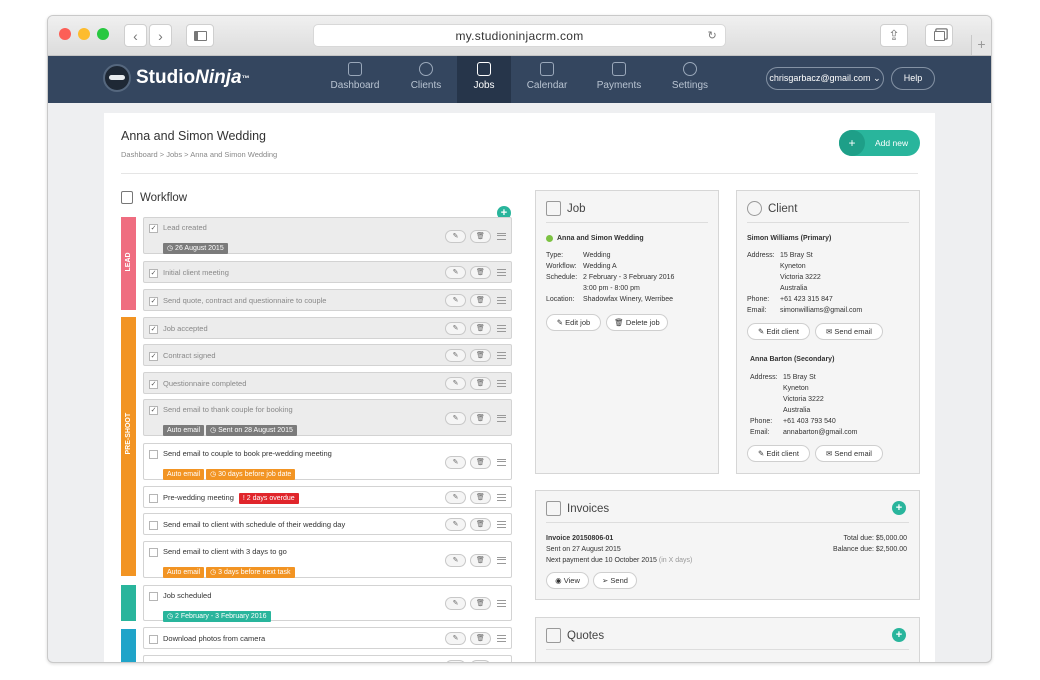 Image resolution: width=1040 pixels, height=680 pixels. What do you see at coordinates (65, 34) in the screenshot?
I see `close-window-button` at bounding box center [65, 34].